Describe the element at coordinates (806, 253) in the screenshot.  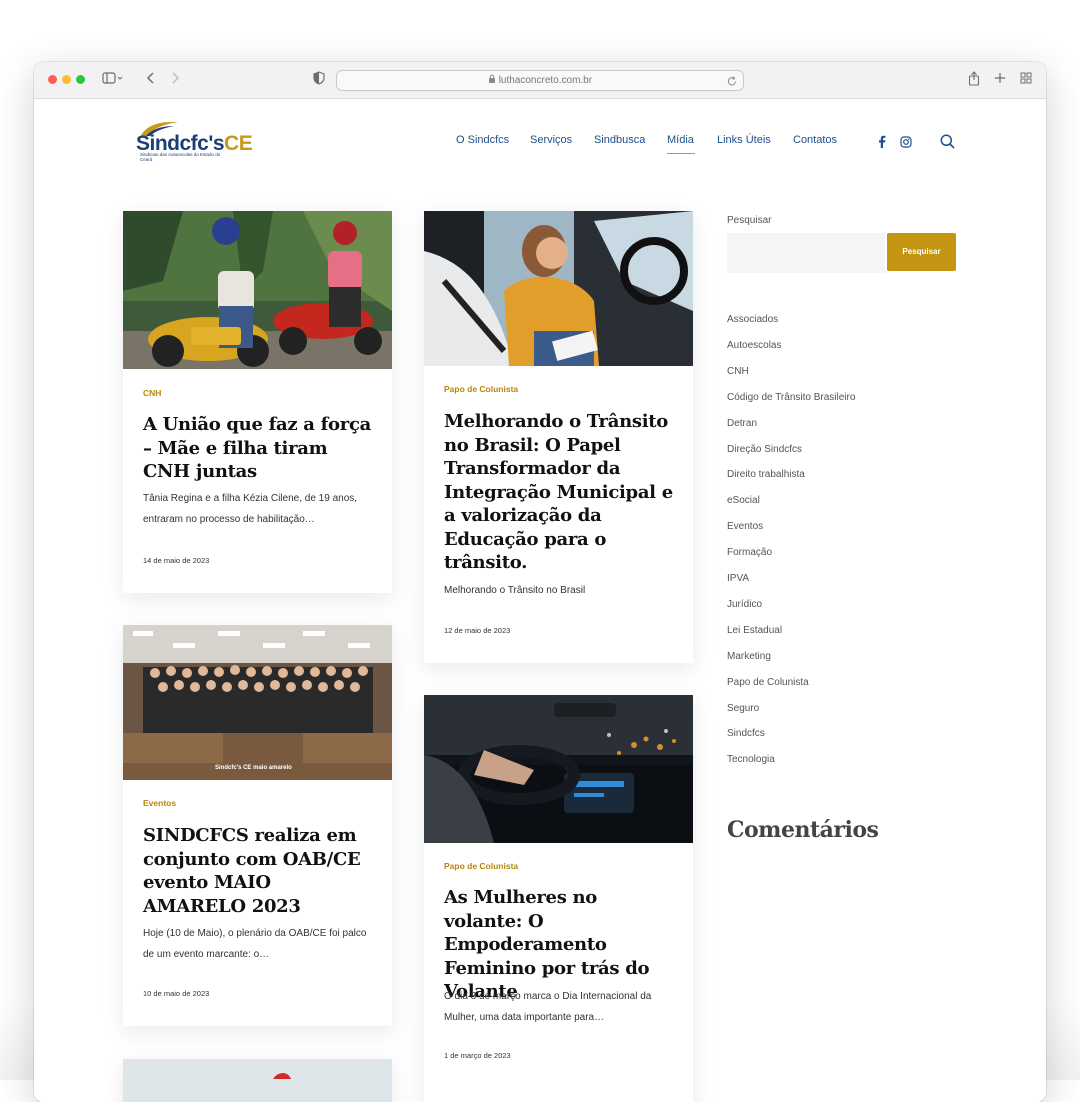
I see `search-input` at that location.